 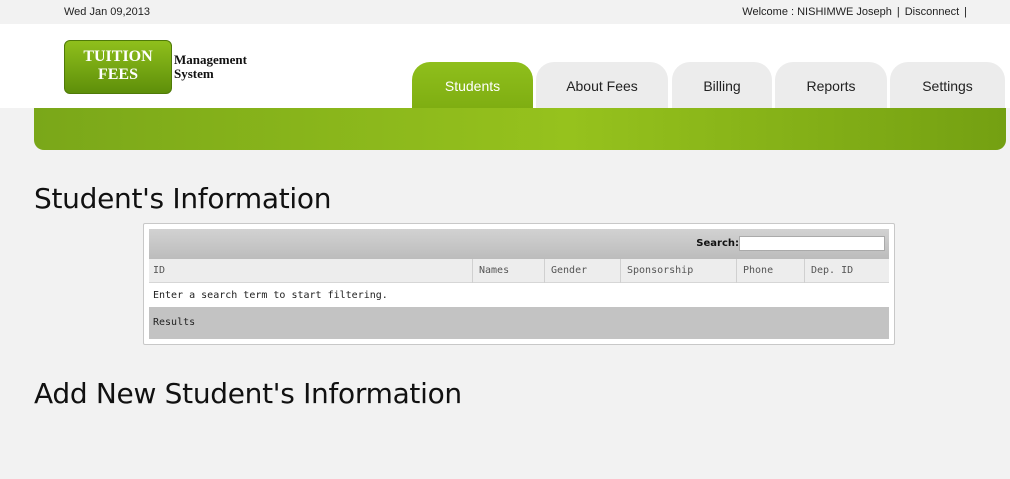 What do you see at coordinates (519, 323) in the screenshot?
I see `results-footer: Results` at bounding box center [519, 323].